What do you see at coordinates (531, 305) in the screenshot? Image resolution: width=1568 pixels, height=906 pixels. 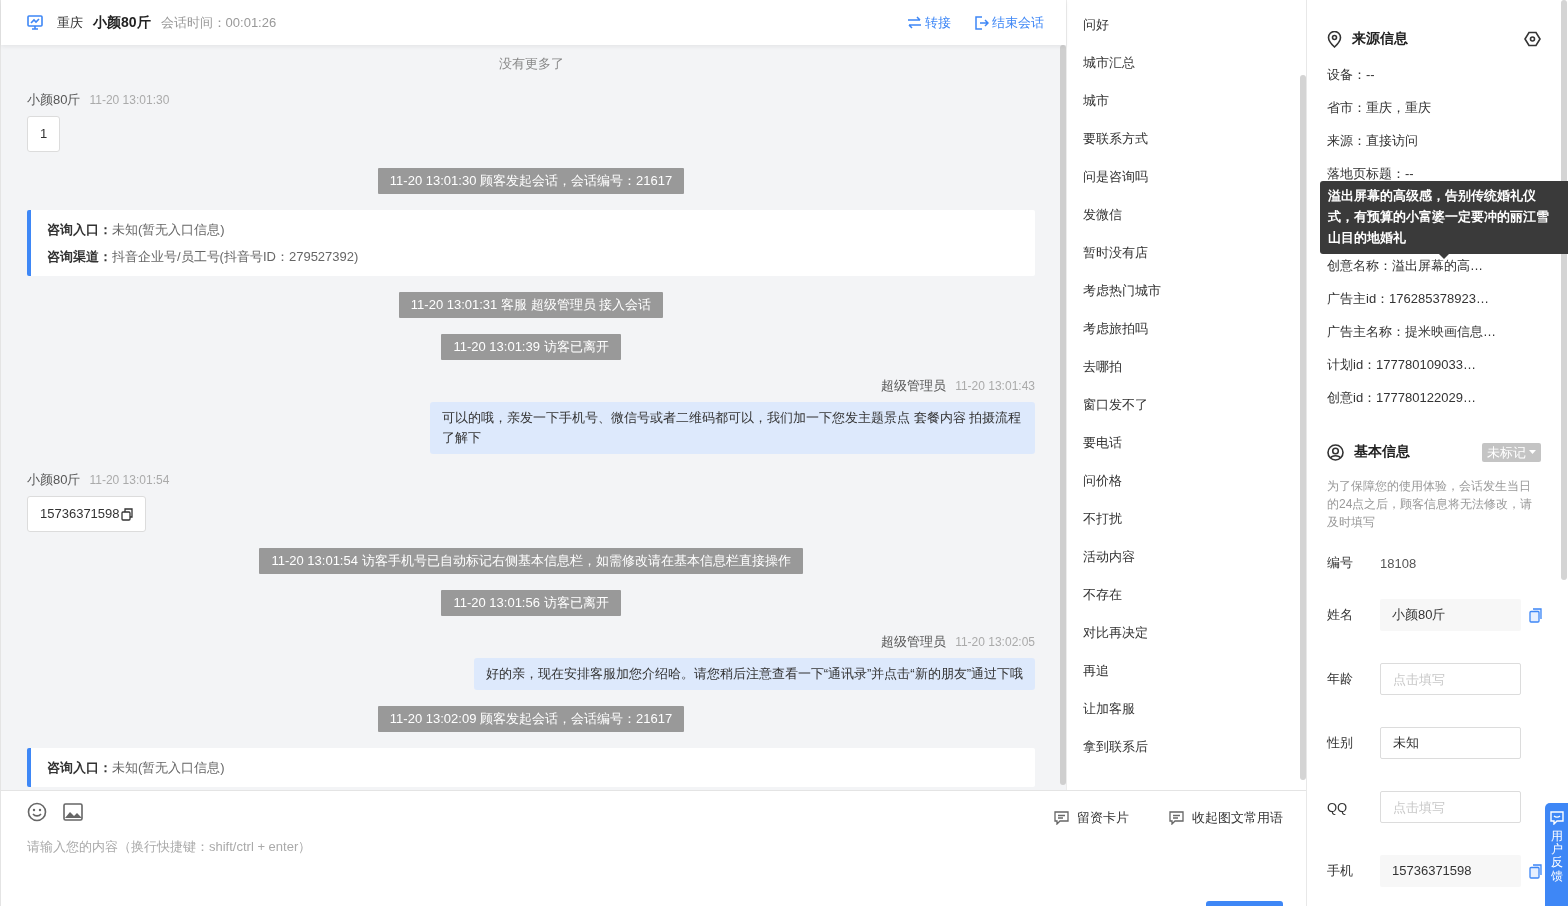 I see `system-event: 11-20 13:01:31 客服 超级管理员 接入会话` at bounding box center [531, 305].